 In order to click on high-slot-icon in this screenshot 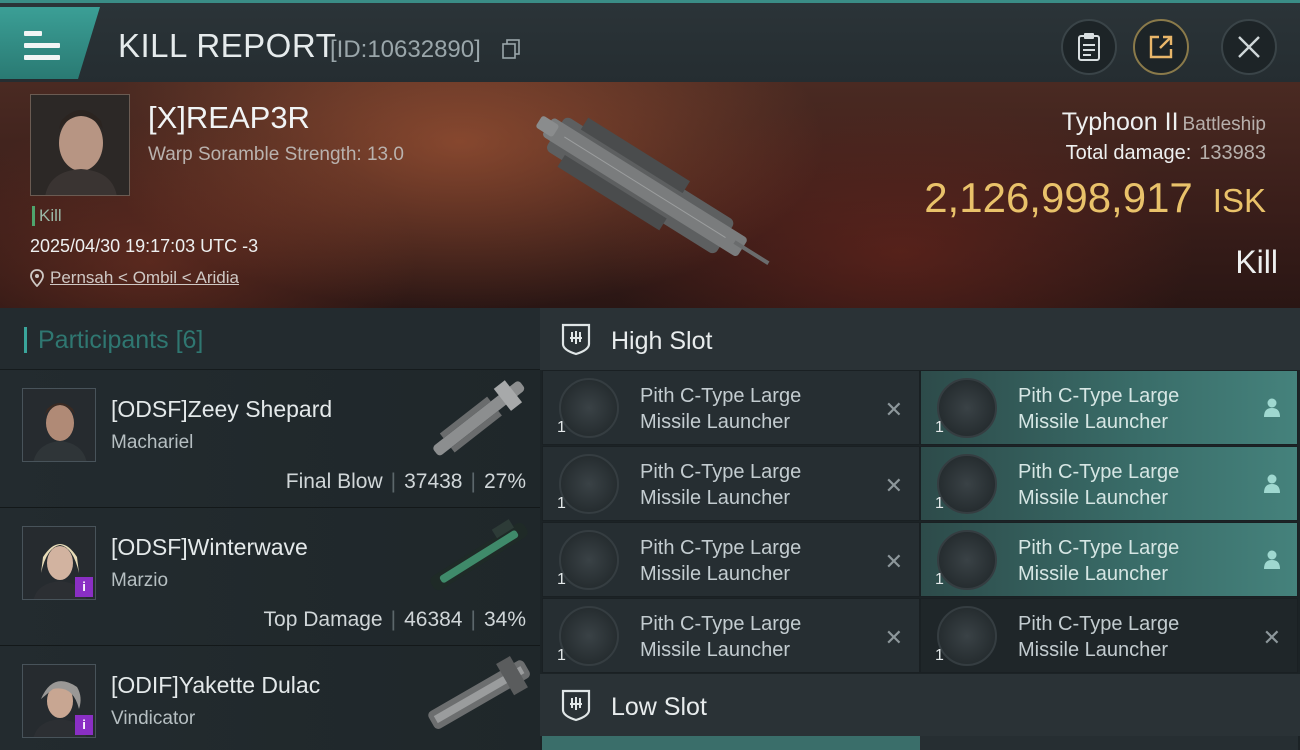, I will do `click(576, 339)`.